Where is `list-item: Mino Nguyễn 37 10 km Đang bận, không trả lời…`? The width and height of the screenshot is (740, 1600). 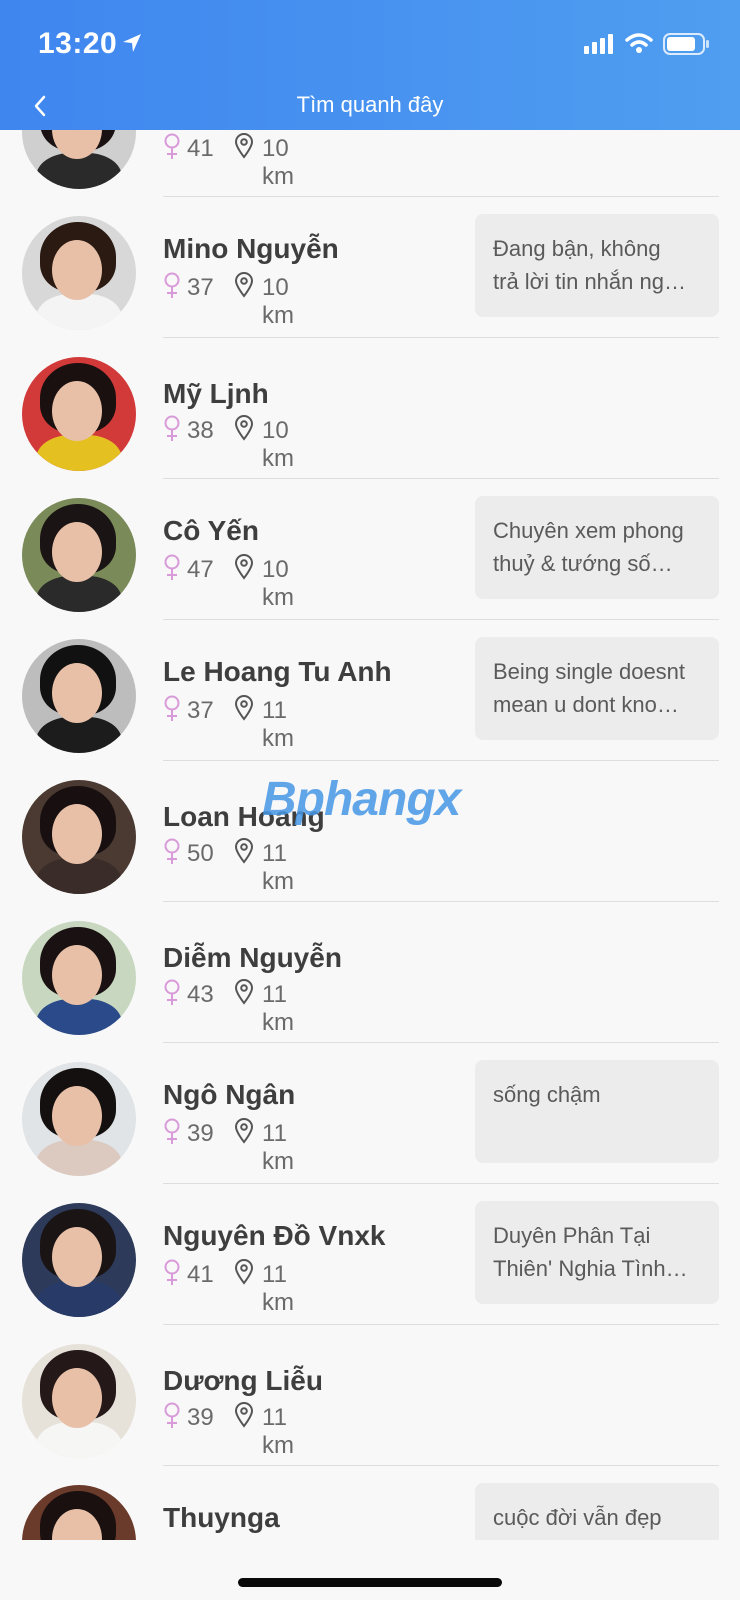 list-item: Mino Nguyễn 37 10 km Đang bận, không trả lời… is located at coordinates (370, 267).